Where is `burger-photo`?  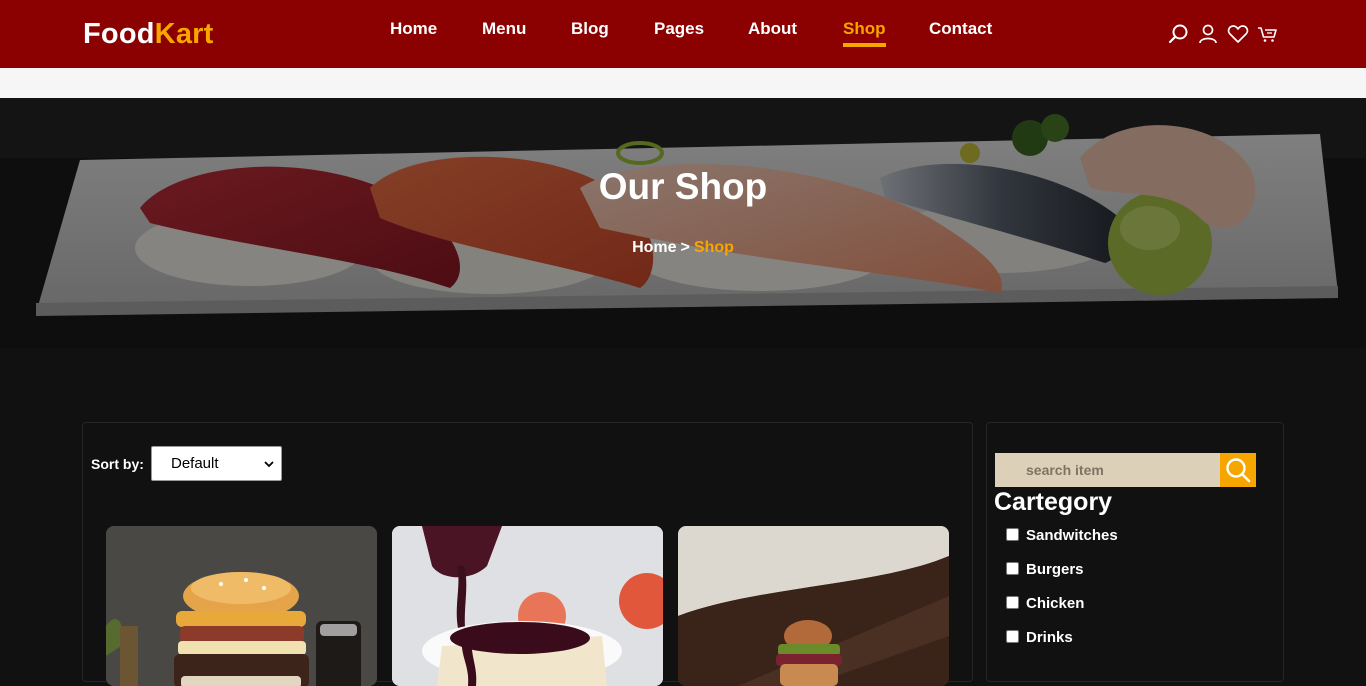
burger-photo is located at coordinates (241, 606).